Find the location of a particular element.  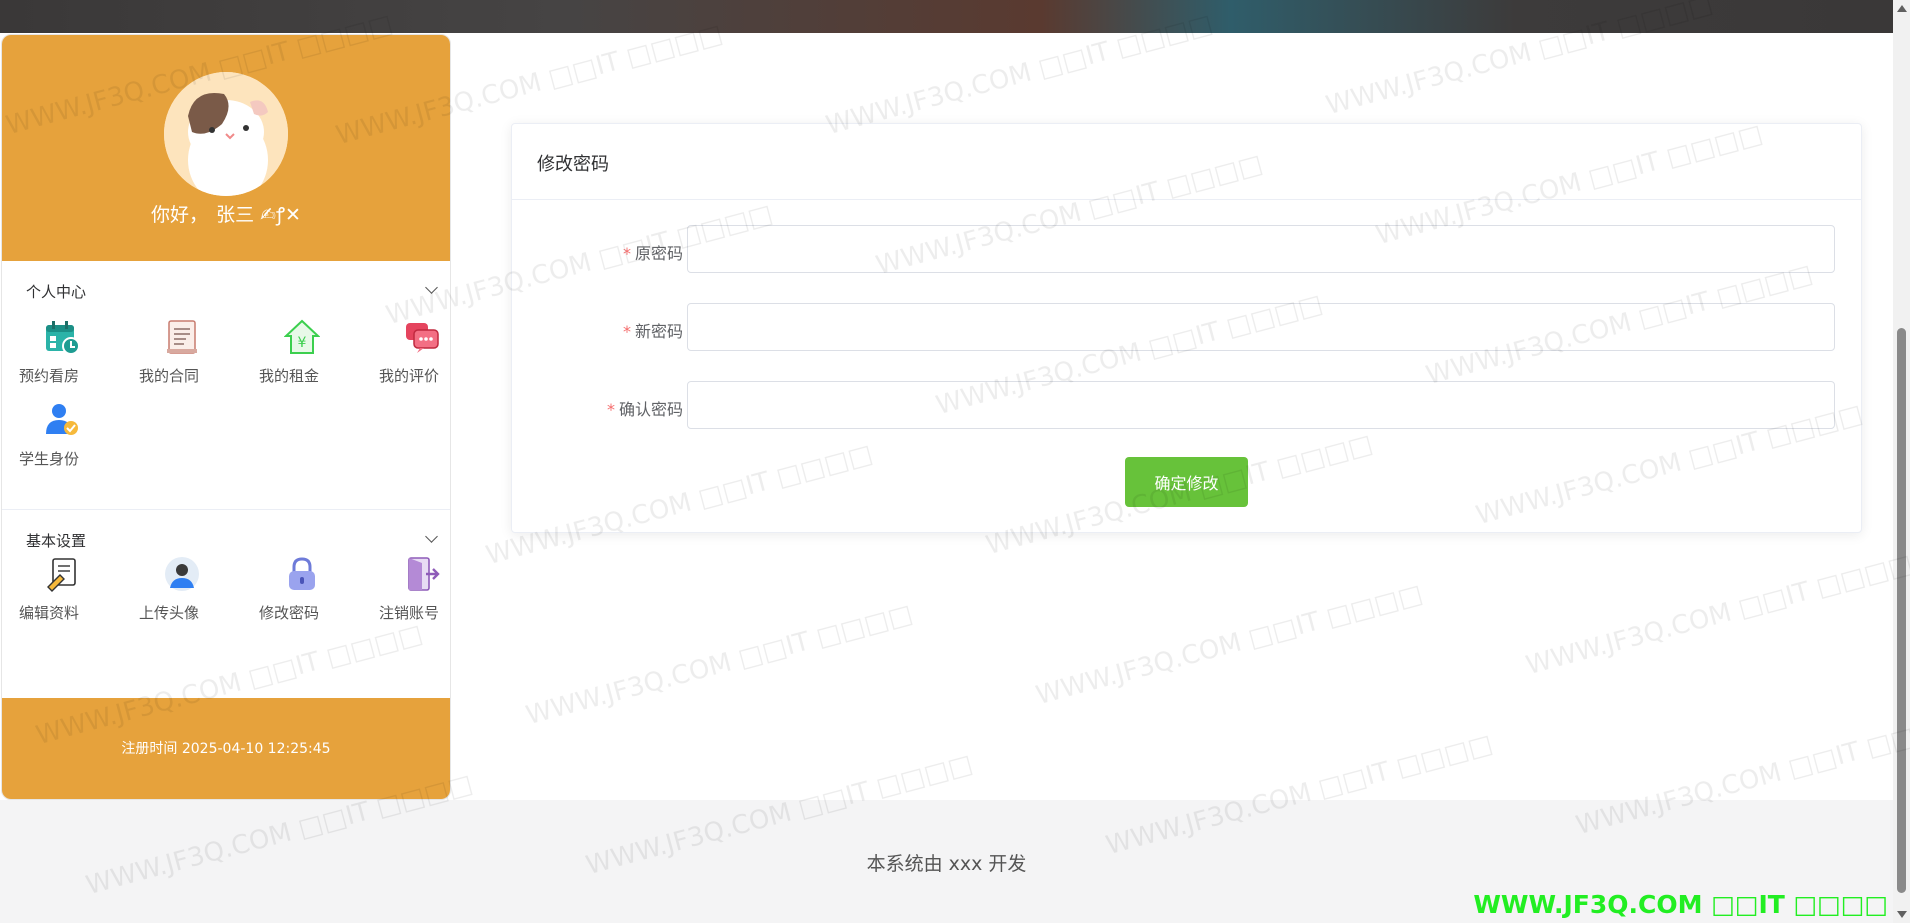

cat-avatar-icon is located at coordinates (226, 134).